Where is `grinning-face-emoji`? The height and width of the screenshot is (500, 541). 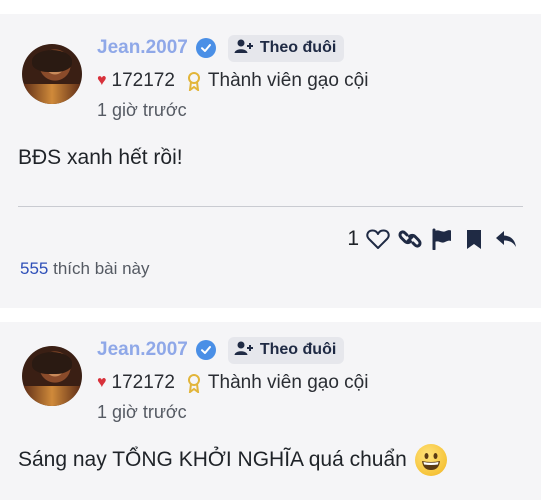 grinning-face-emoji is located at coordinates (430, 460).